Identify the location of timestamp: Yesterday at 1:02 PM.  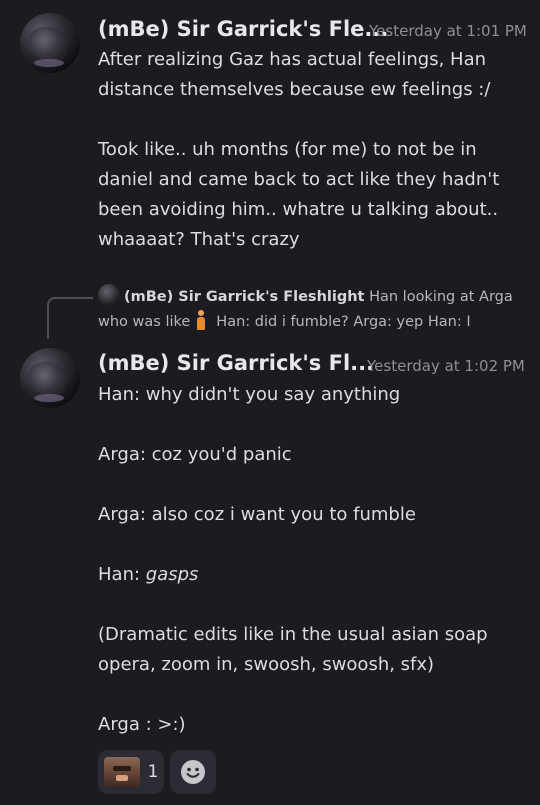
(446, 366).